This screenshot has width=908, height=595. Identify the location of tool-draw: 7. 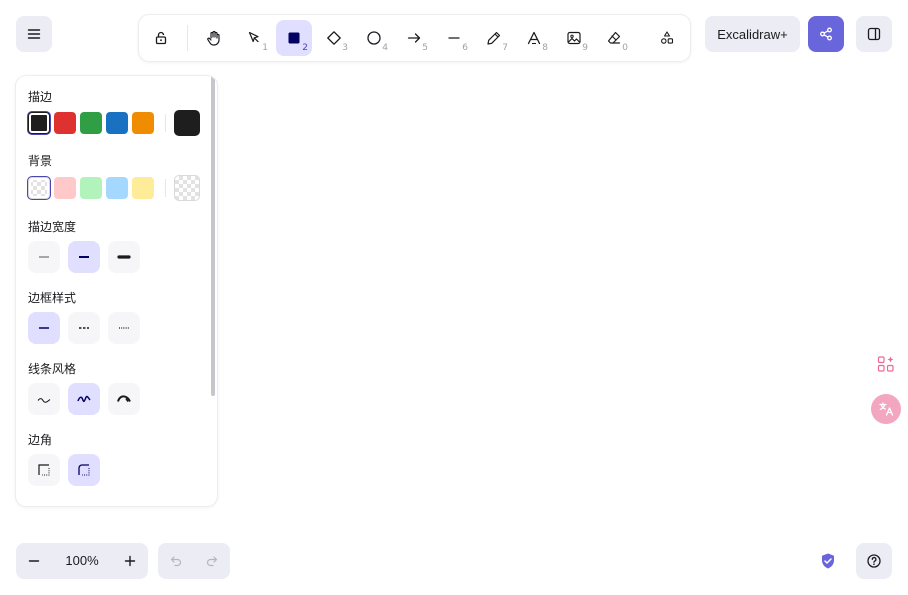
(494, 38).